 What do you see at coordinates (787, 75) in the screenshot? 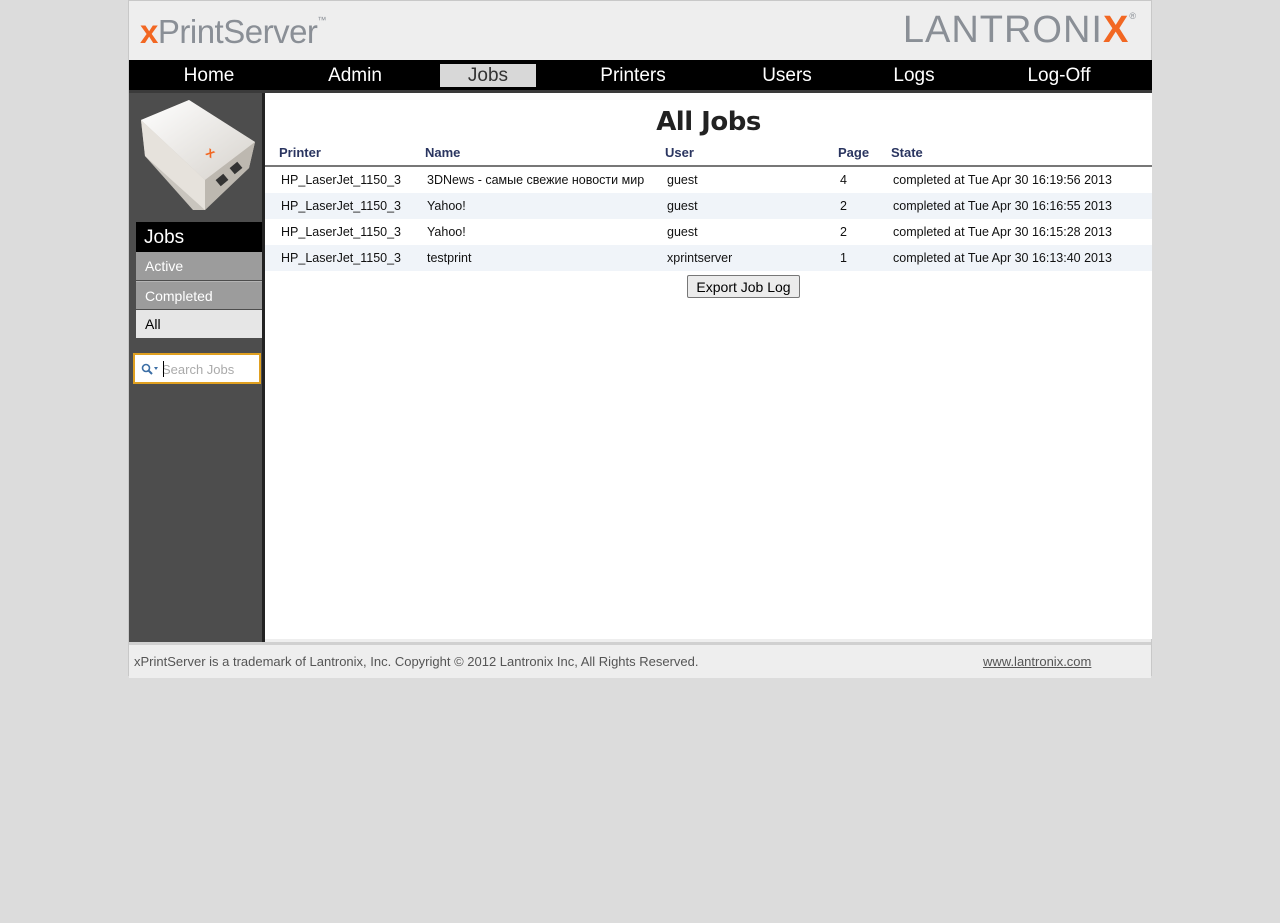
I see `nav-users: Users` at bounding box center [787, 75].